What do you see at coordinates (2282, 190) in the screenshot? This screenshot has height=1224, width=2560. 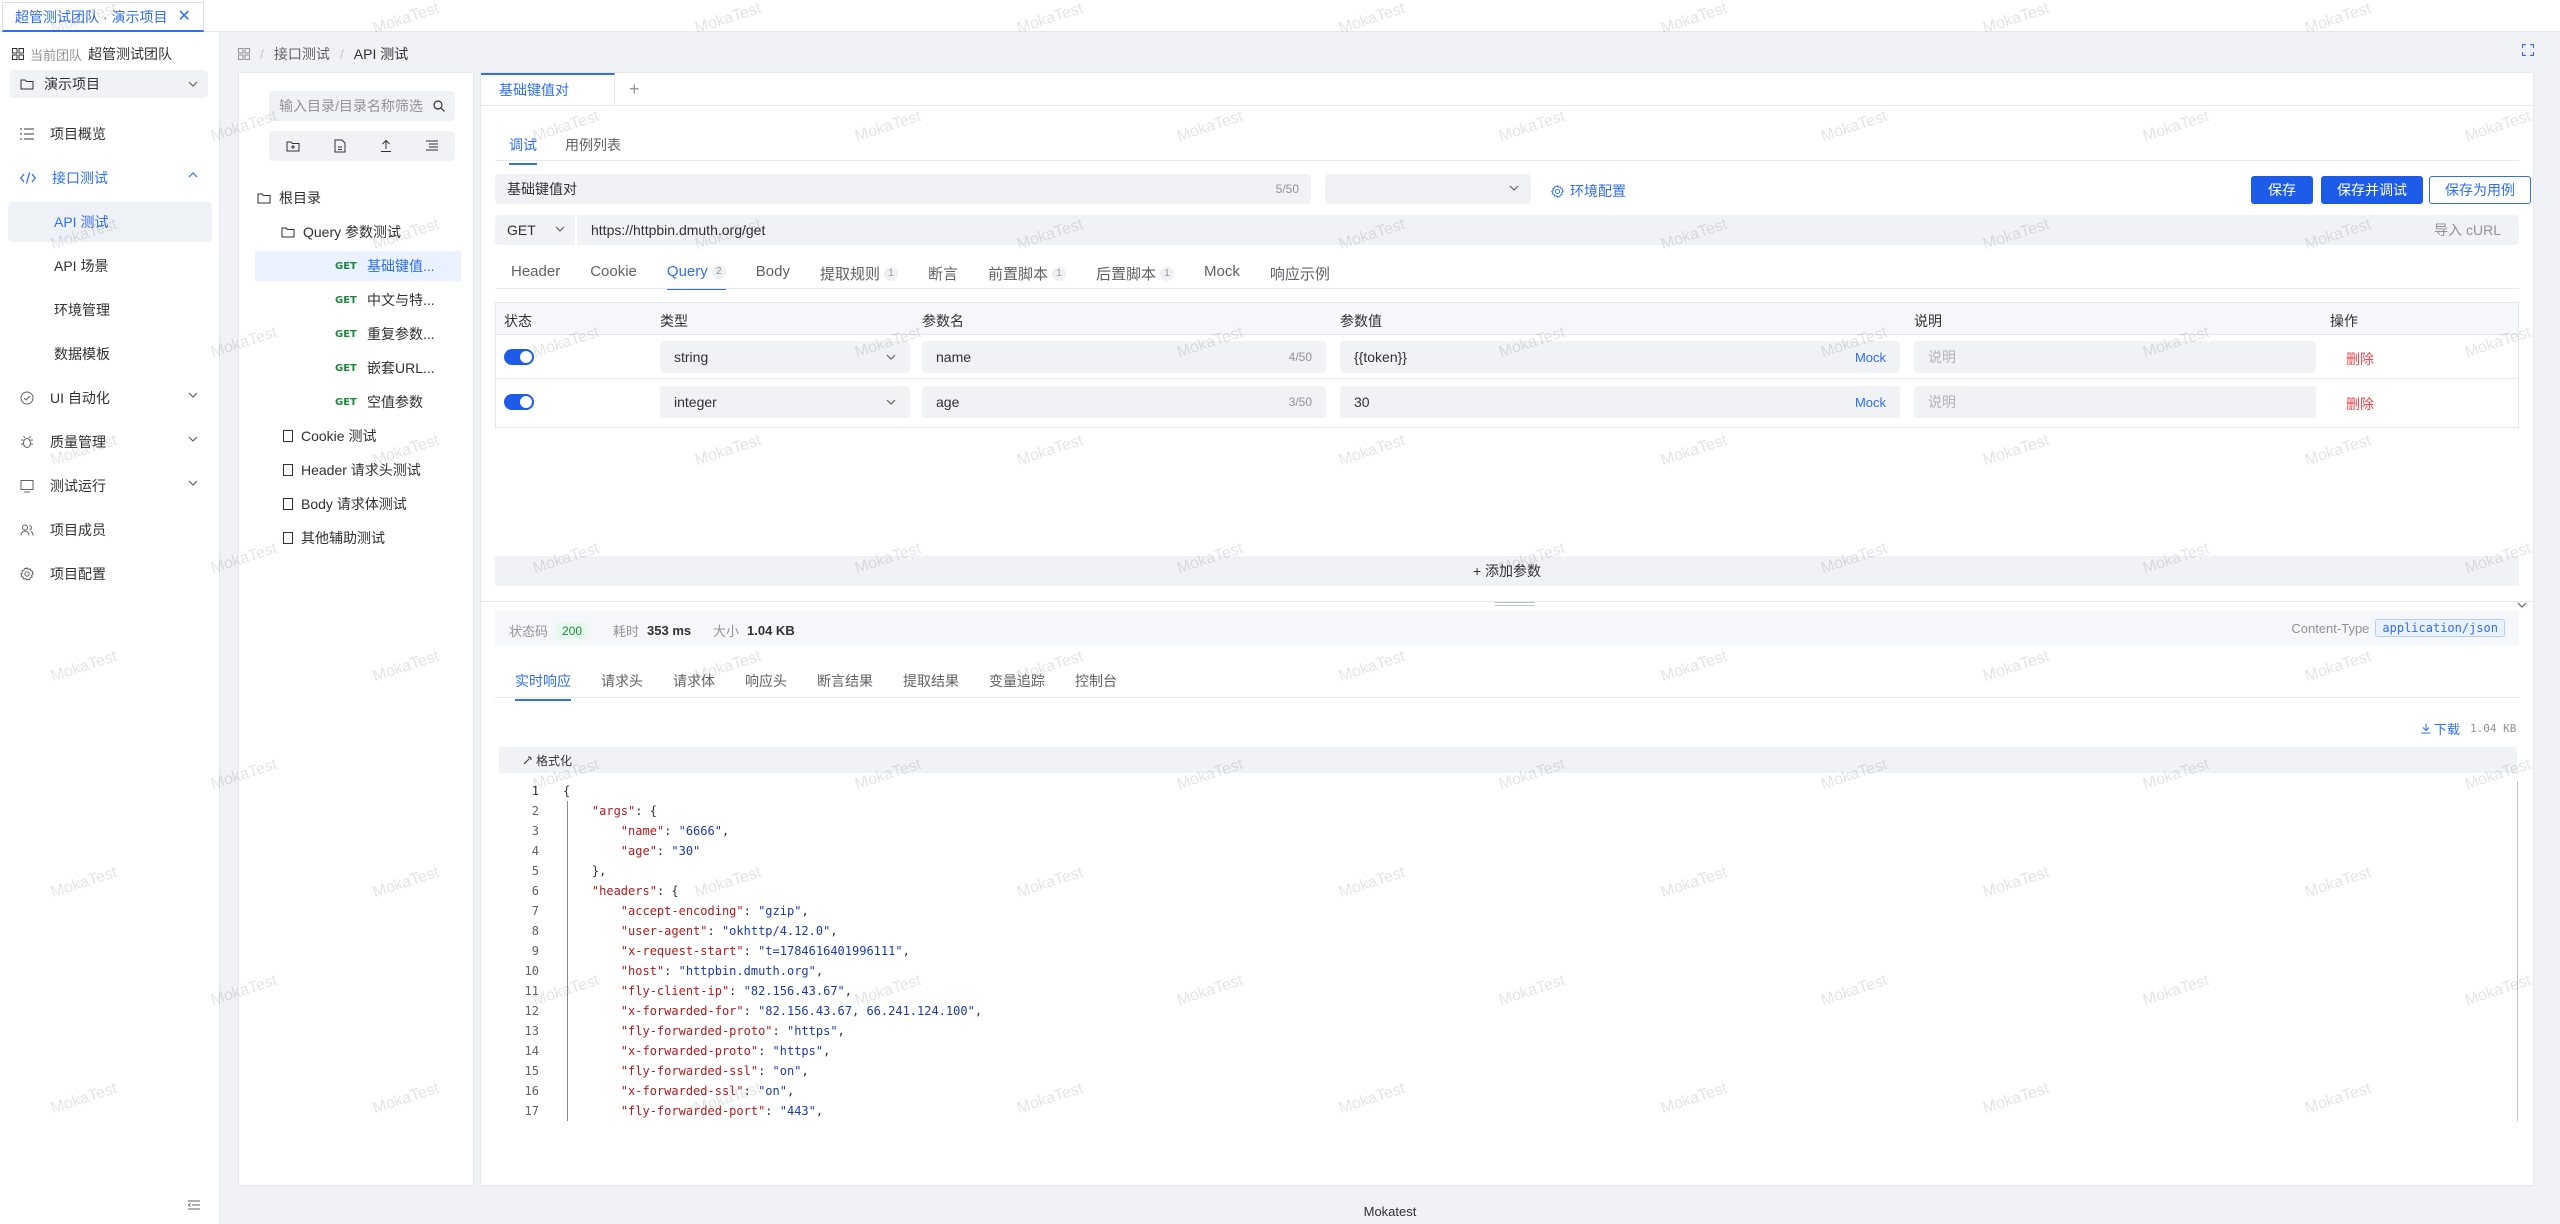 I see `save-button: 保存` at bounding box center [2282, 190].